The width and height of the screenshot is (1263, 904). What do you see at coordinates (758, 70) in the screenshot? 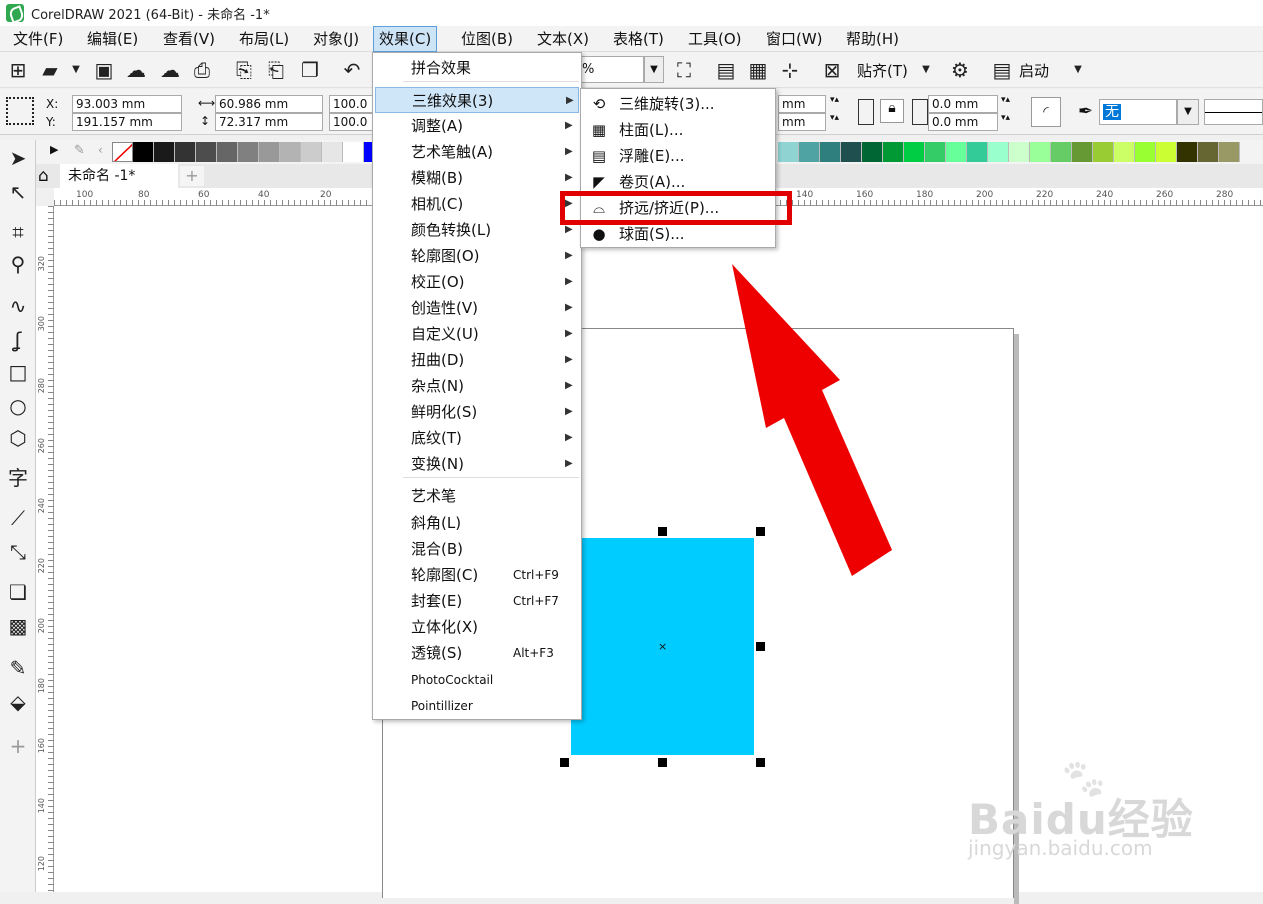
I see `grid-icon: ▦` at bounding box center [758, 70].